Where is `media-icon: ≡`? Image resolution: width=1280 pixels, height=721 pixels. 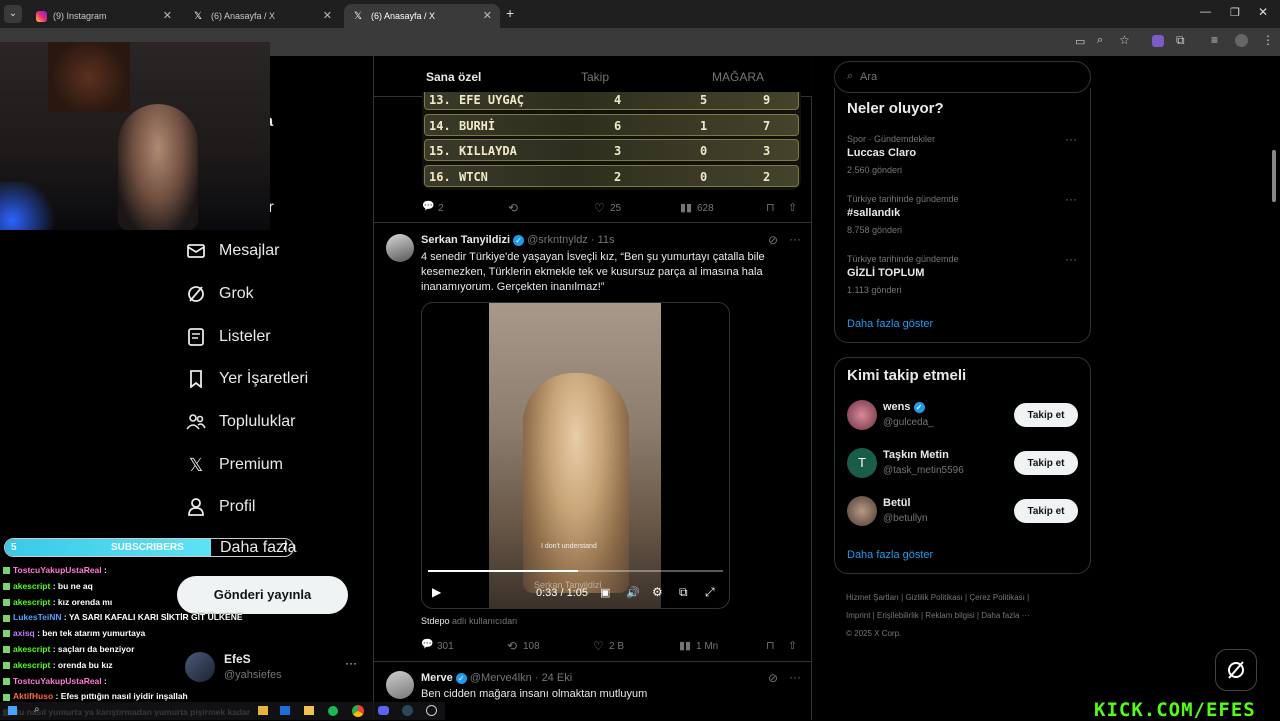
media-icon: ≡ is located at coordinates (1214, 40).